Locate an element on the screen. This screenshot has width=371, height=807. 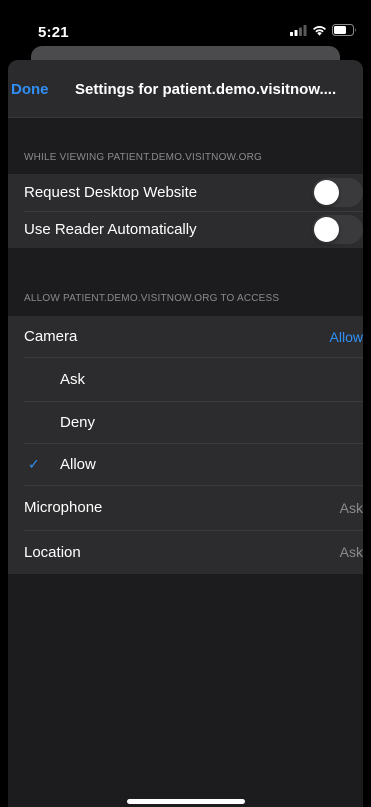
option-label-allow: Allow is located at coordinates (78, 464).